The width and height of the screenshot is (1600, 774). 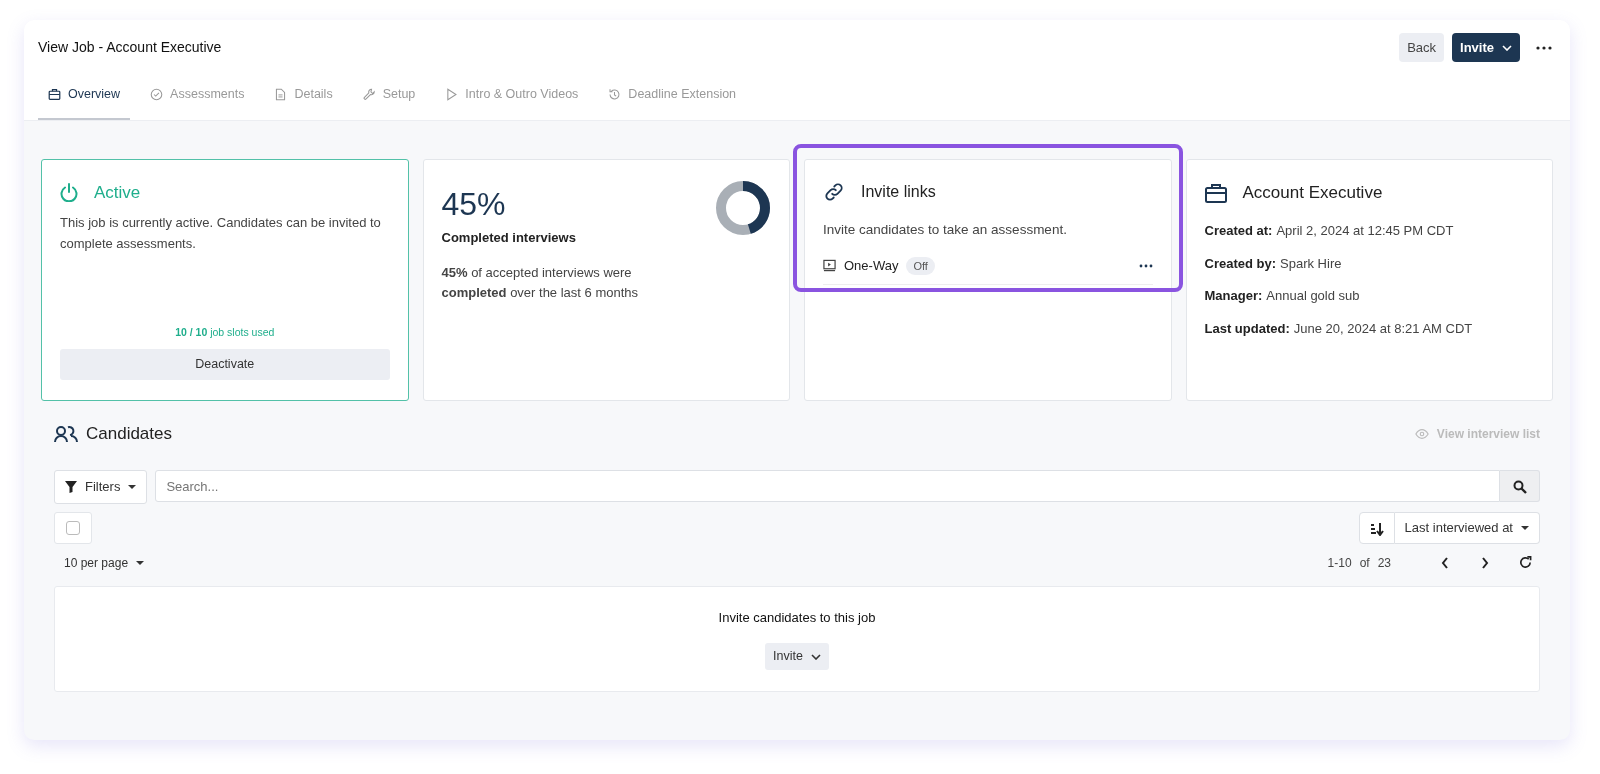 What do you see at coordinates (1525, 563) in the screenshot?
I see `refresh-icon` at bounding box center [1525, 563].